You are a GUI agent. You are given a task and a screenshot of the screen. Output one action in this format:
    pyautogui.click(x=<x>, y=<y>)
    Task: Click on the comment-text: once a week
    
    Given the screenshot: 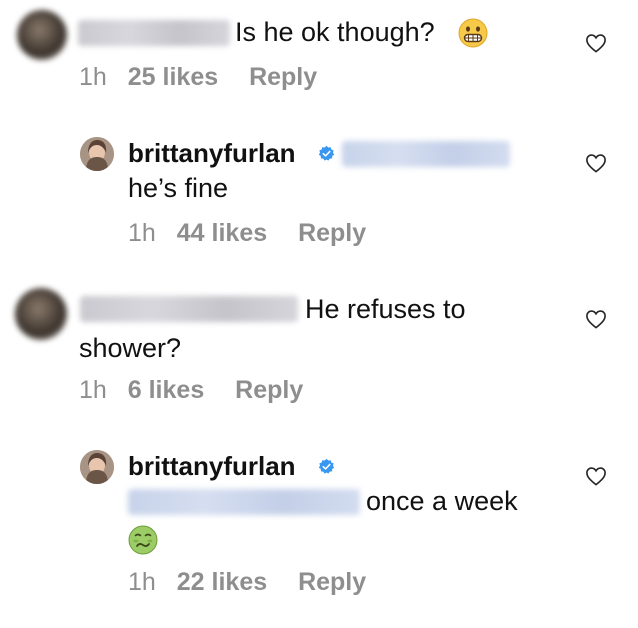 What is the action you would take?
    pyautogui.click(x=442, y=501)
    